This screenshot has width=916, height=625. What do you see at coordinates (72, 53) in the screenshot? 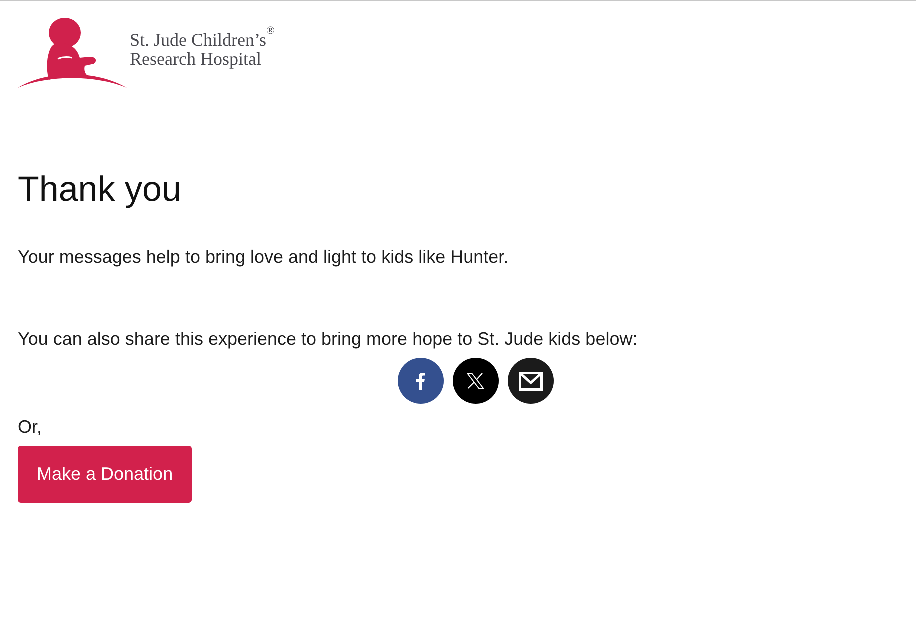
I see `child-silhouette-icon` at bounding box center [72, 53].